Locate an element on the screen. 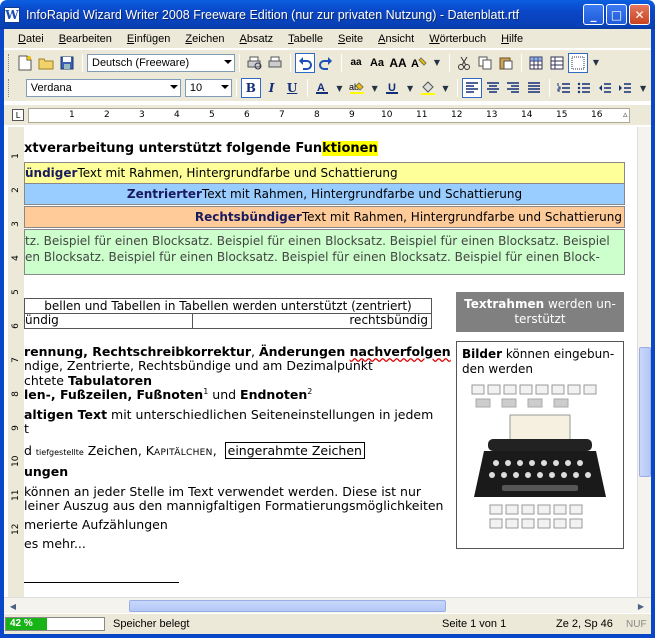  lowercase-button: aa is located at coordinates (356, 63).